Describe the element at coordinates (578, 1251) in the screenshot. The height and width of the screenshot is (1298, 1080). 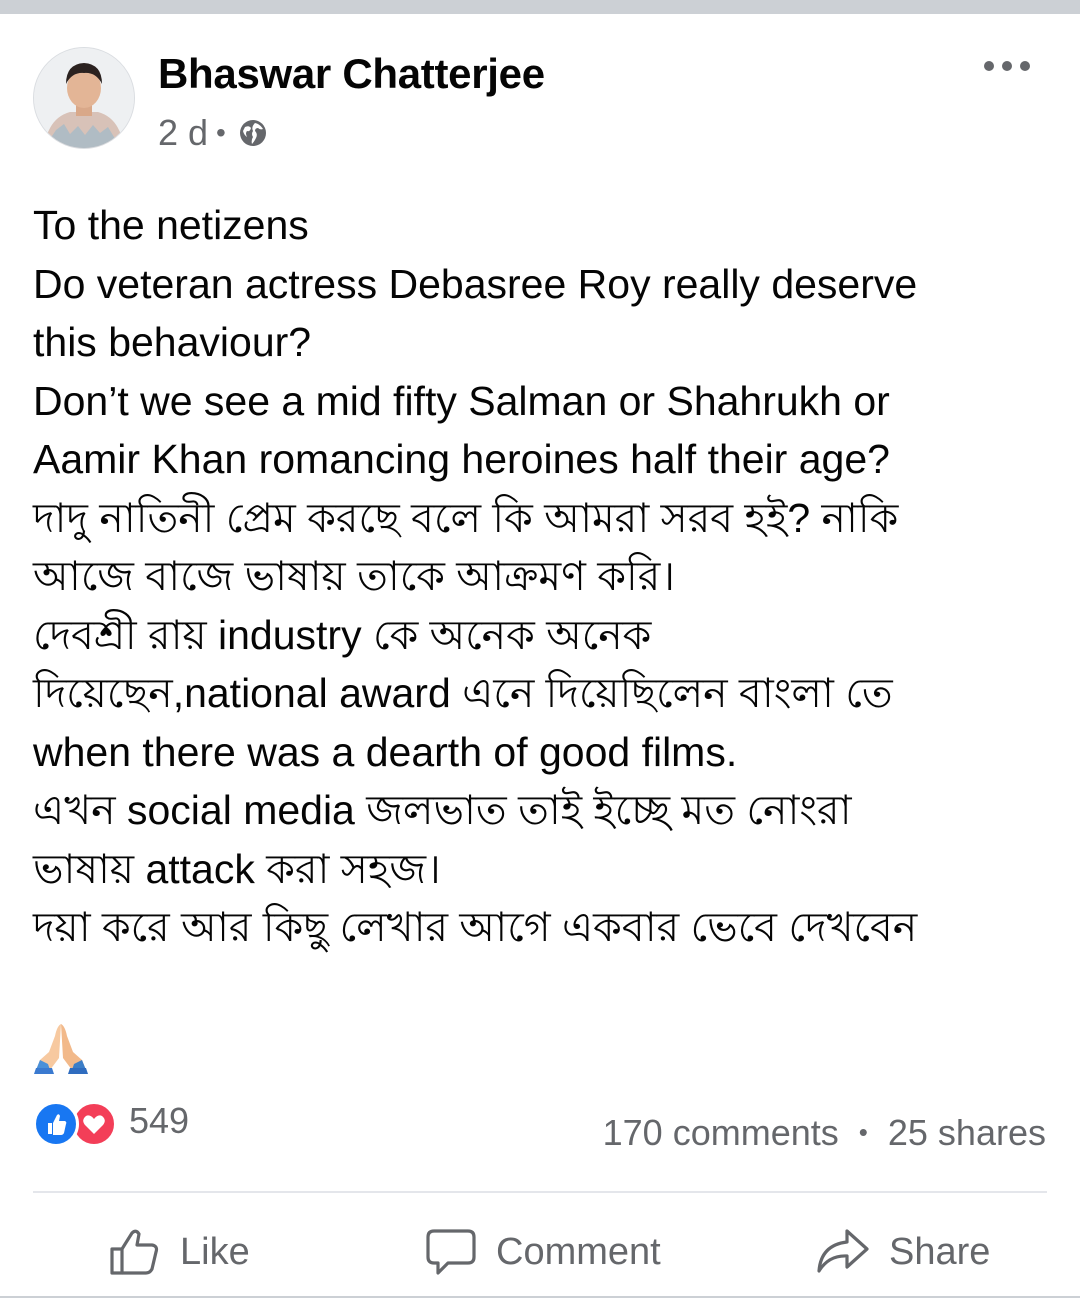
I see `comment-label: Comment` at that location.